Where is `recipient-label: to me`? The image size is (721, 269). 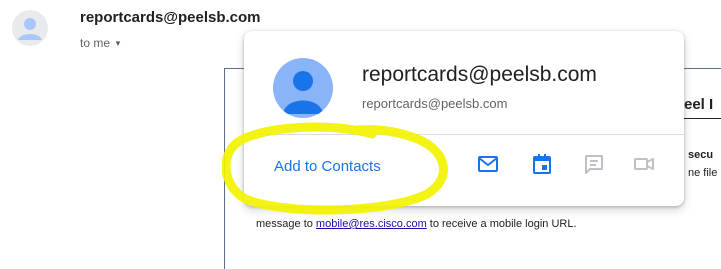 recipient-label: to me is located at coordinates (95, 43).